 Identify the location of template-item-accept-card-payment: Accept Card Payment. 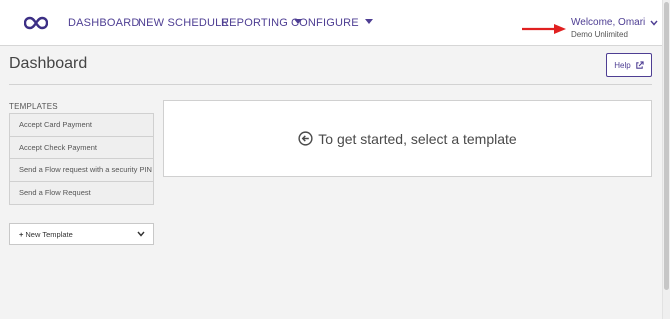
(81, 125).